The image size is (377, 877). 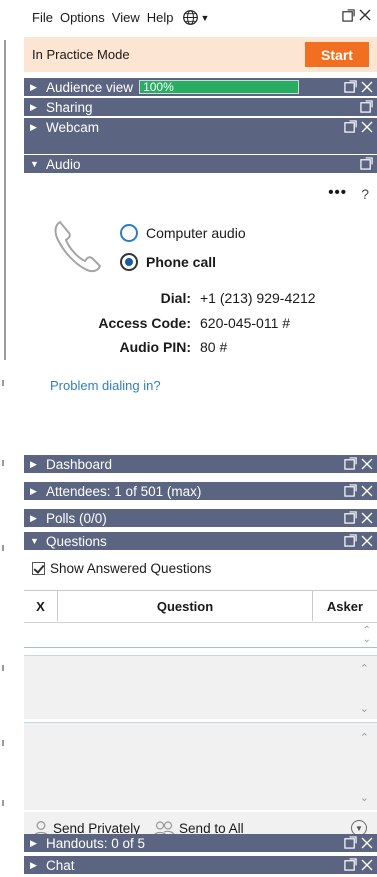 What do you see at coordinates (78, 246) in the screenshot?
I see `phone-icon` at bounding box center [78, 246].